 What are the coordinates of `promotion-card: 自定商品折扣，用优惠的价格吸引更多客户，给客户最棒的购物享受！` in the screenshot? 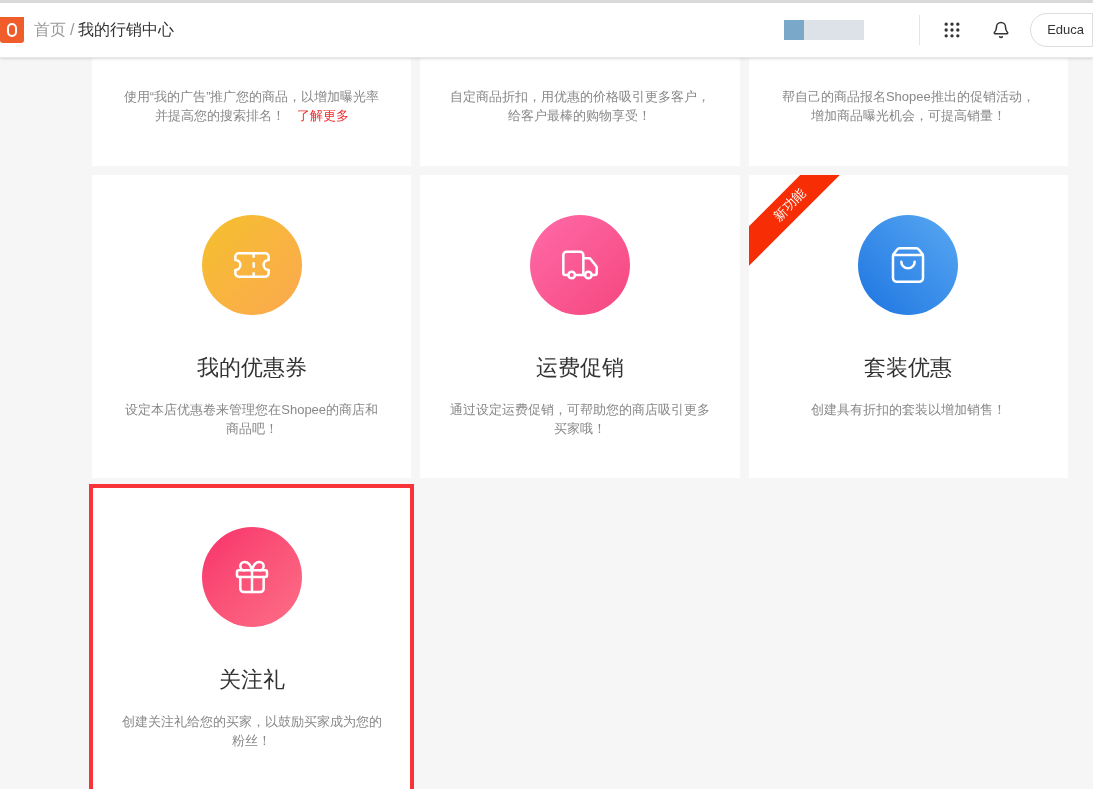 It's located at (580, 112).